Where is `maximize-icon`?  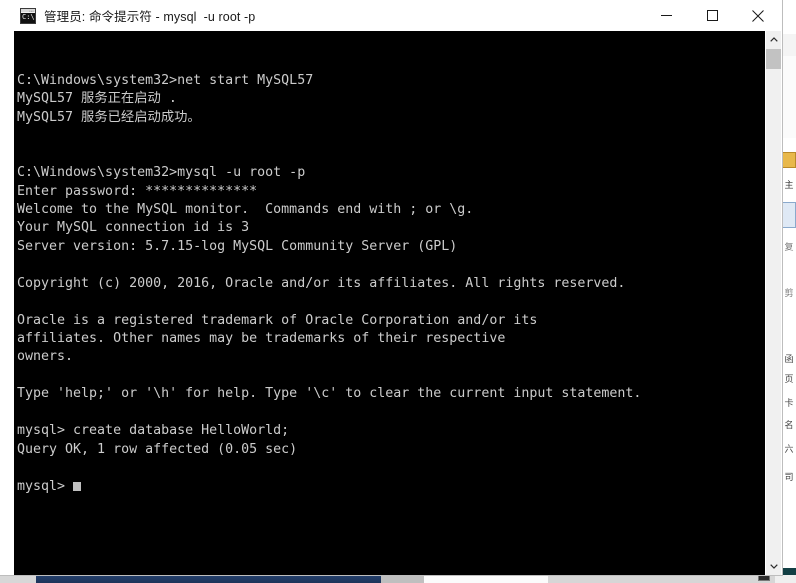
maximize-icon is located at coordinates (712, 15).